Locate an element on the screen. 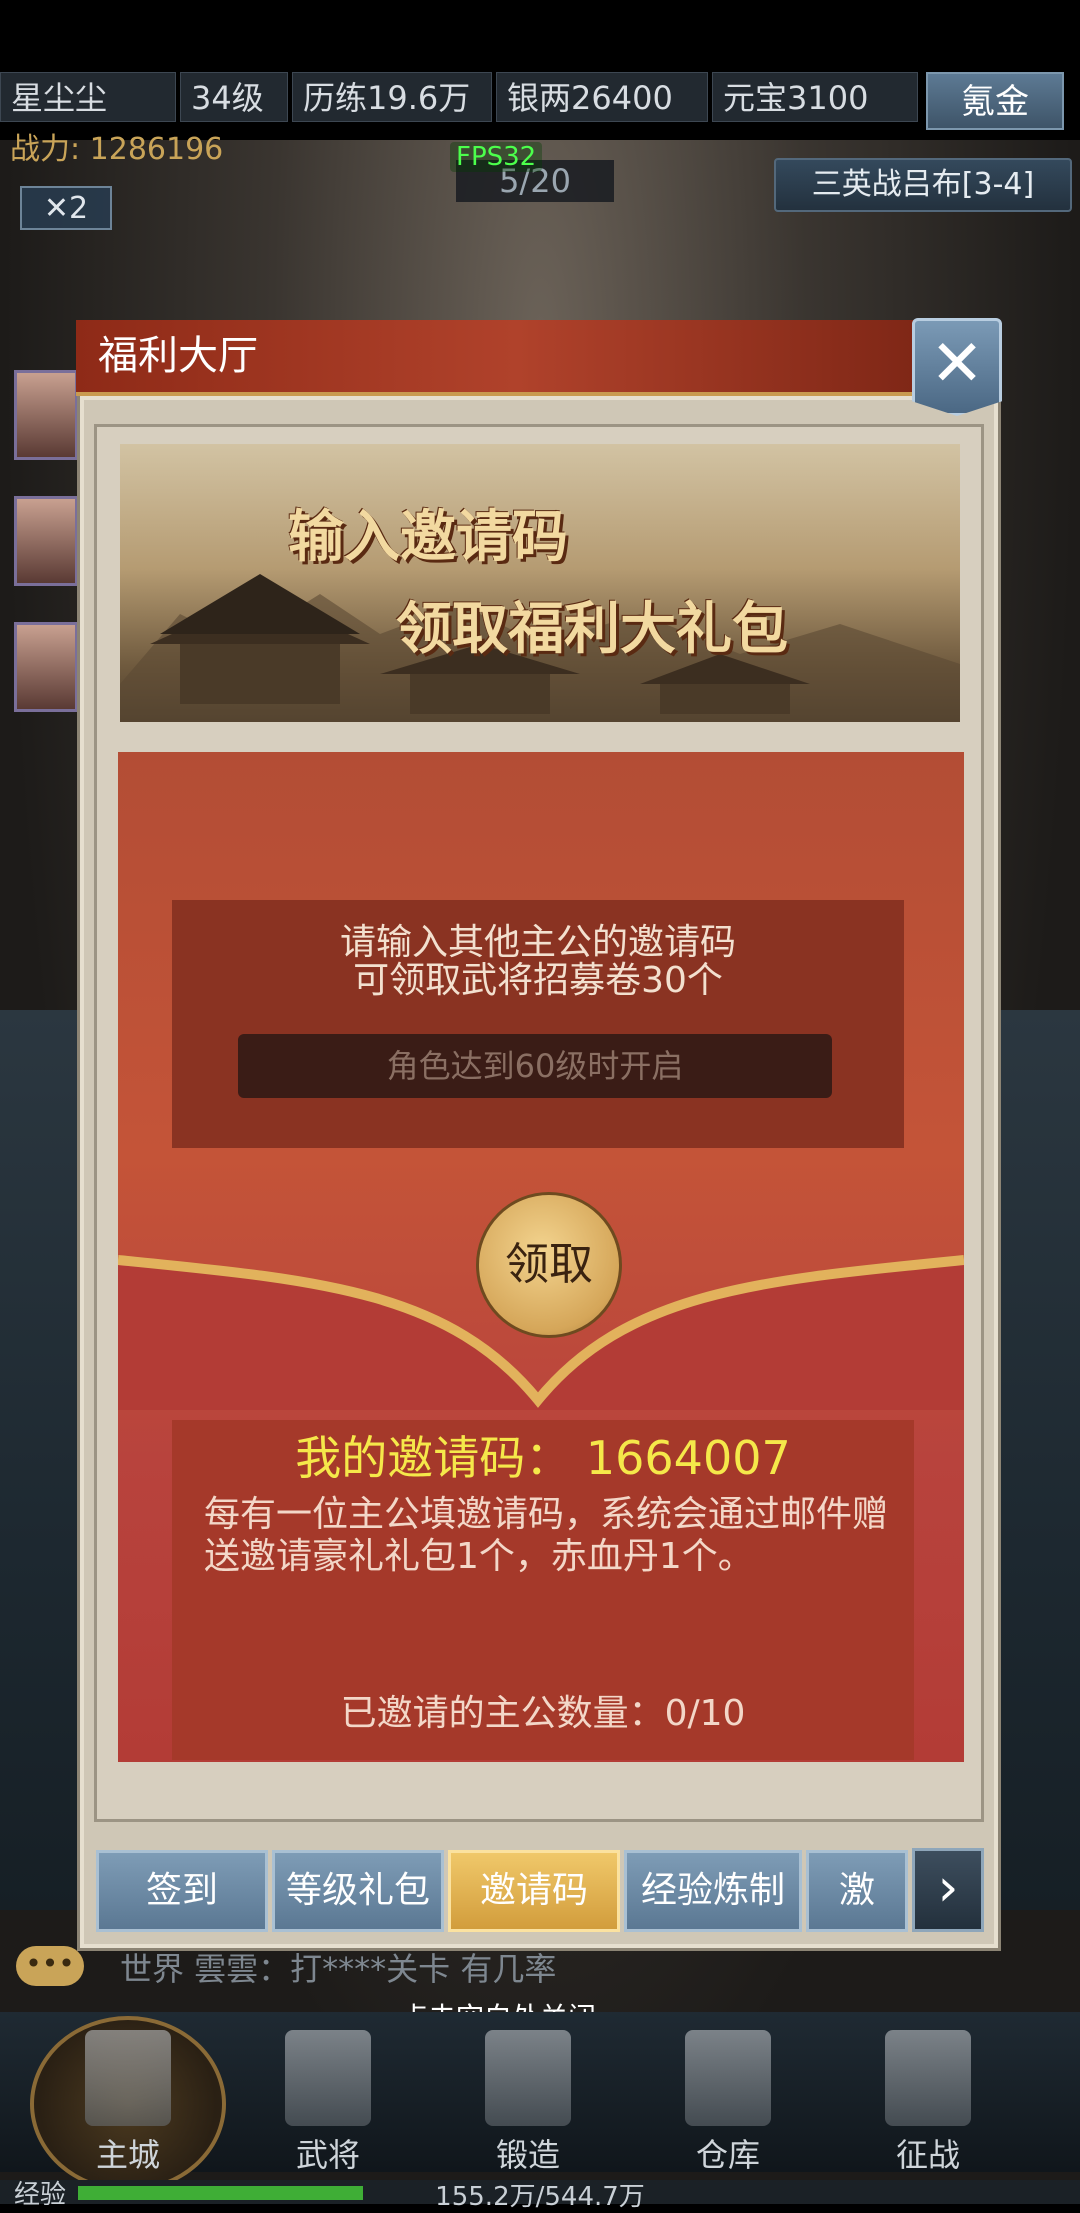 The width and height of the screenshot is (1080, 2213). tab-sign-in: 签到 is located at coordinates (182, 1891).